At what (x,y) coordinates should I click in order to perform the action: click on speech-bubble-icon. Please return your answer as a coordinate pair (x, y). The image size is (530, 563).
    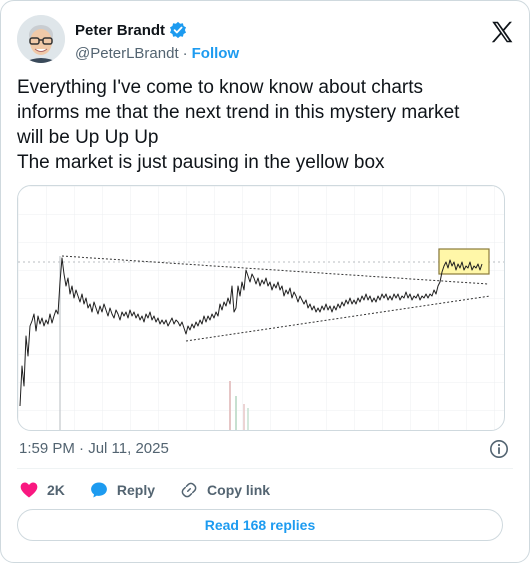
    Looking at the image, I should click on (98, 490).